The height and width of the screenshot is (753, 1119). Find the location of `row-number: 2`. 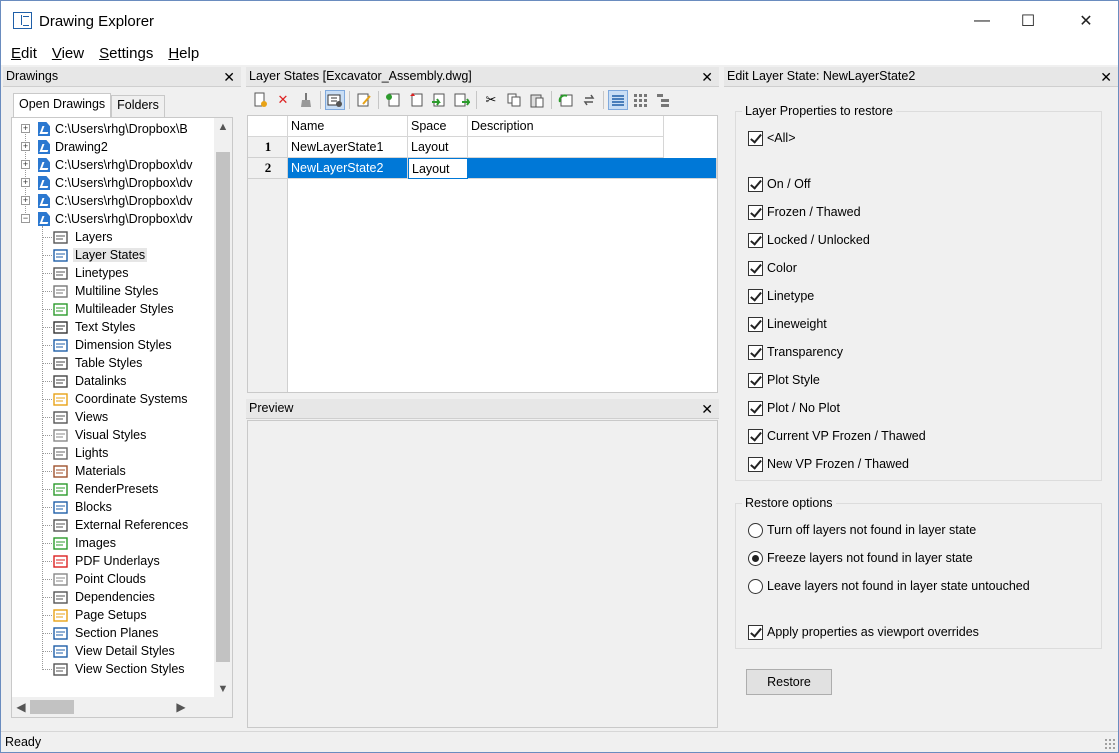

row-number: 2 is located at coordinates (268, 168).